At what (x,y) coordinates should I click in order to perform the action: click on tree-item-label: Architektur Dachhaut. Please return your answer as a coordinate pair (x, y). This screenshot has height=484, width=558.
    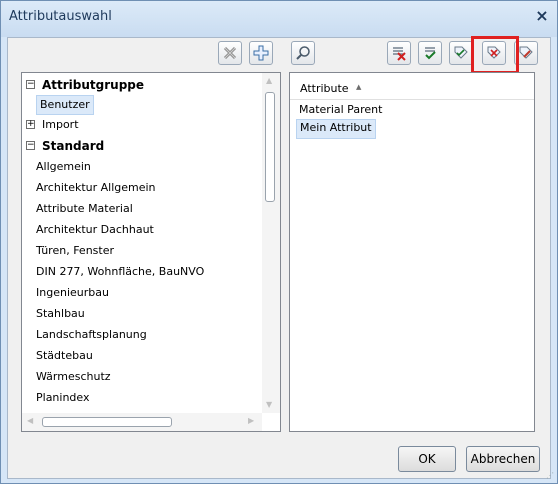
    Looking at the image, I should click on (95, 229).